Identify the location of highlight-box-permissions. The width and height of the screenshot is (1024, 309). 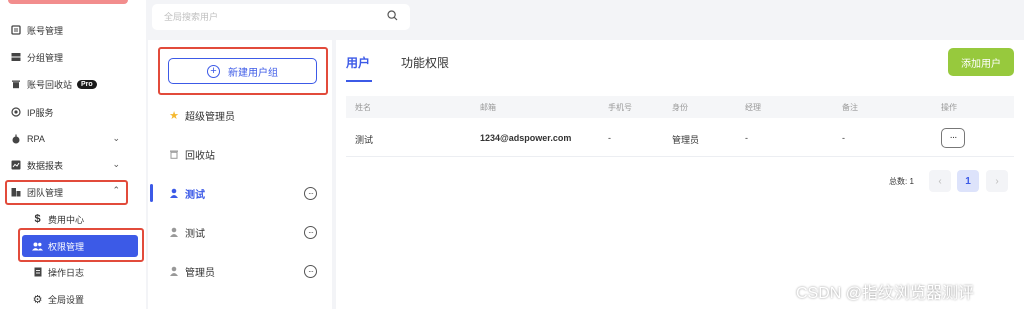
(81, 245).